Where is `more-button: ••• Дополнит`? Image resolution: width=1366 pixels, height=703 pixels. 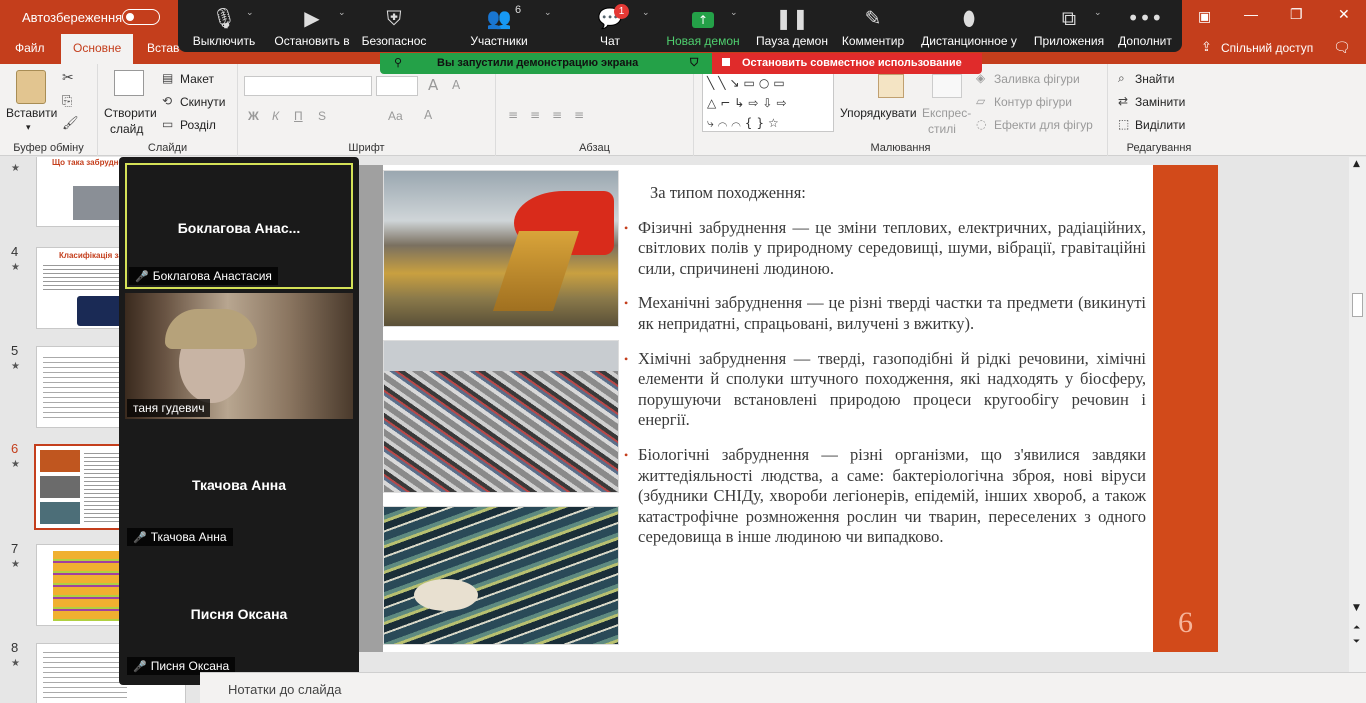 more-button: ••• Дополнит is located at coordinates (1145, 26).